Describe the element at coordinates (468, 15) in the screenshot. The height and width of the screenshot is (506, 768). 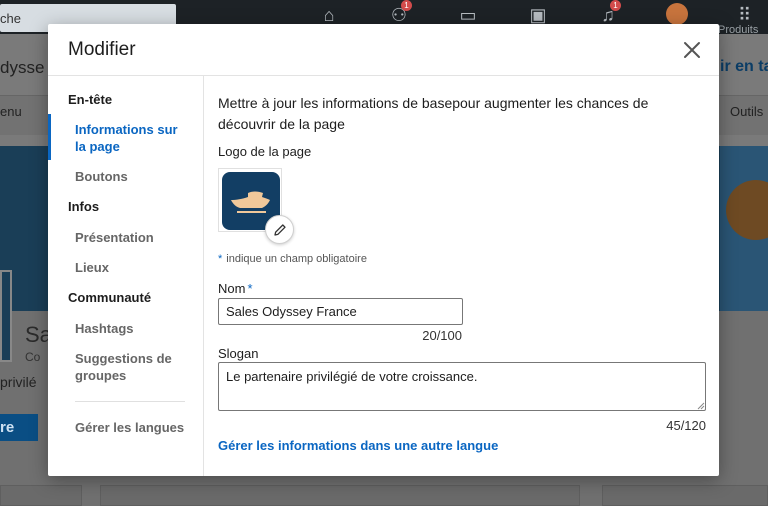
I see `jobs-icon: ▭` at that location.